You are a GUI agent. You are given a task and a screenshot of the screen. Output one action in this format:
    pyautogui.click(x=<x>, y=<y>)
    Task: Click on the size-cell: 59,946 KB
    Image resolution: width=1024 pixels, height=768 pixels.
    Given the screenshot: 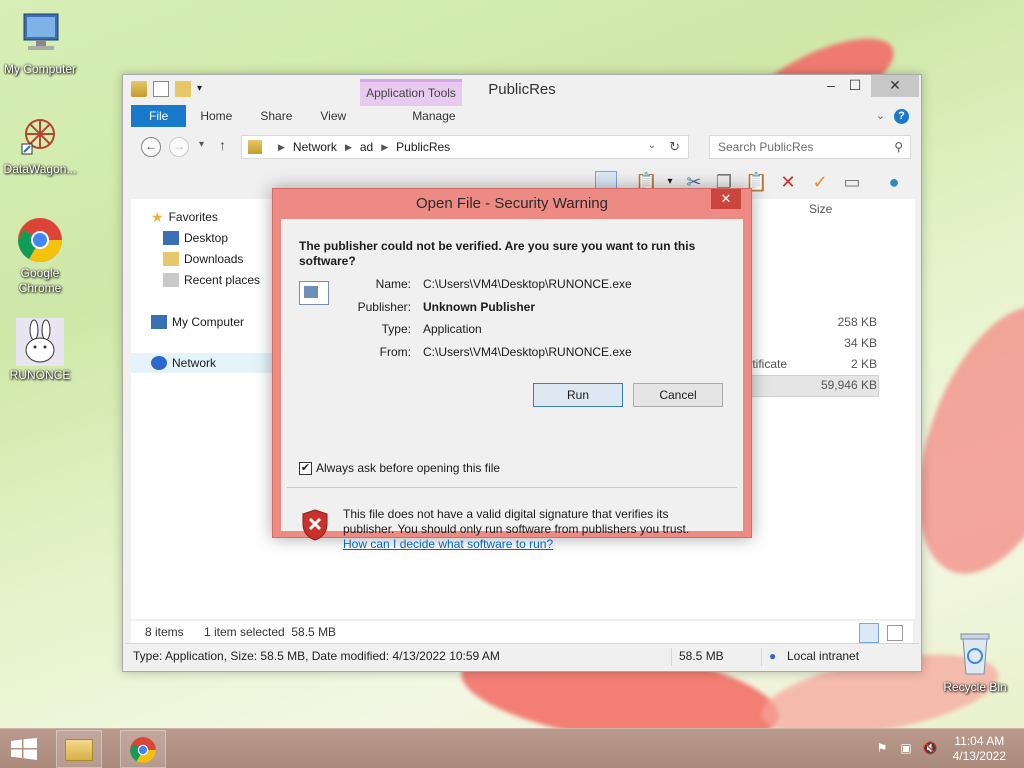 What is the action you would take?
    pyautogui.click(x=848, y=385)
    